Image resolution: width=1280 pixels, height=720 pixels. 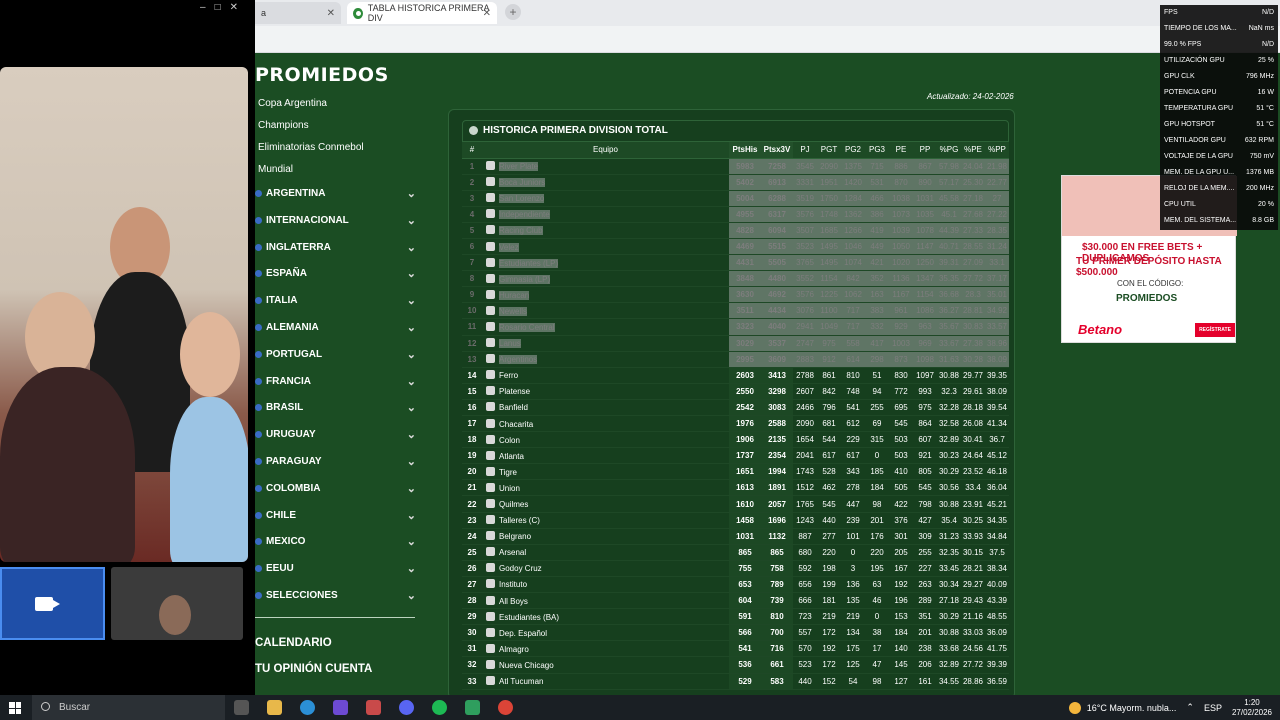 What do you see at coordinates (529, 263) in the screenshot?
I see `team-name: Estudiantes (LP)` at bounding box center [529, 263].